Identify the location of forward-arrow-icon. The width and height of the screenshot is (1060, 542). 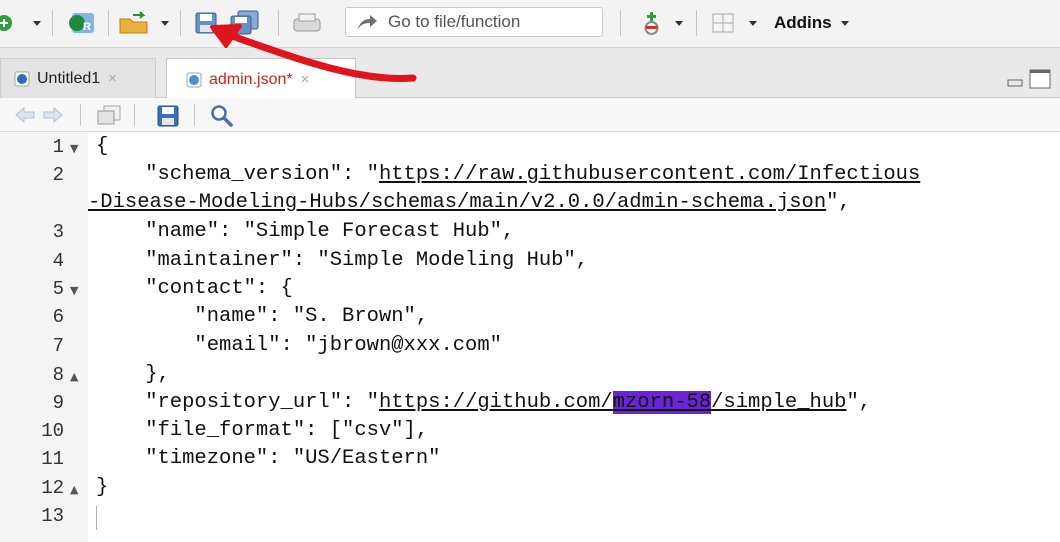
(53, 115).